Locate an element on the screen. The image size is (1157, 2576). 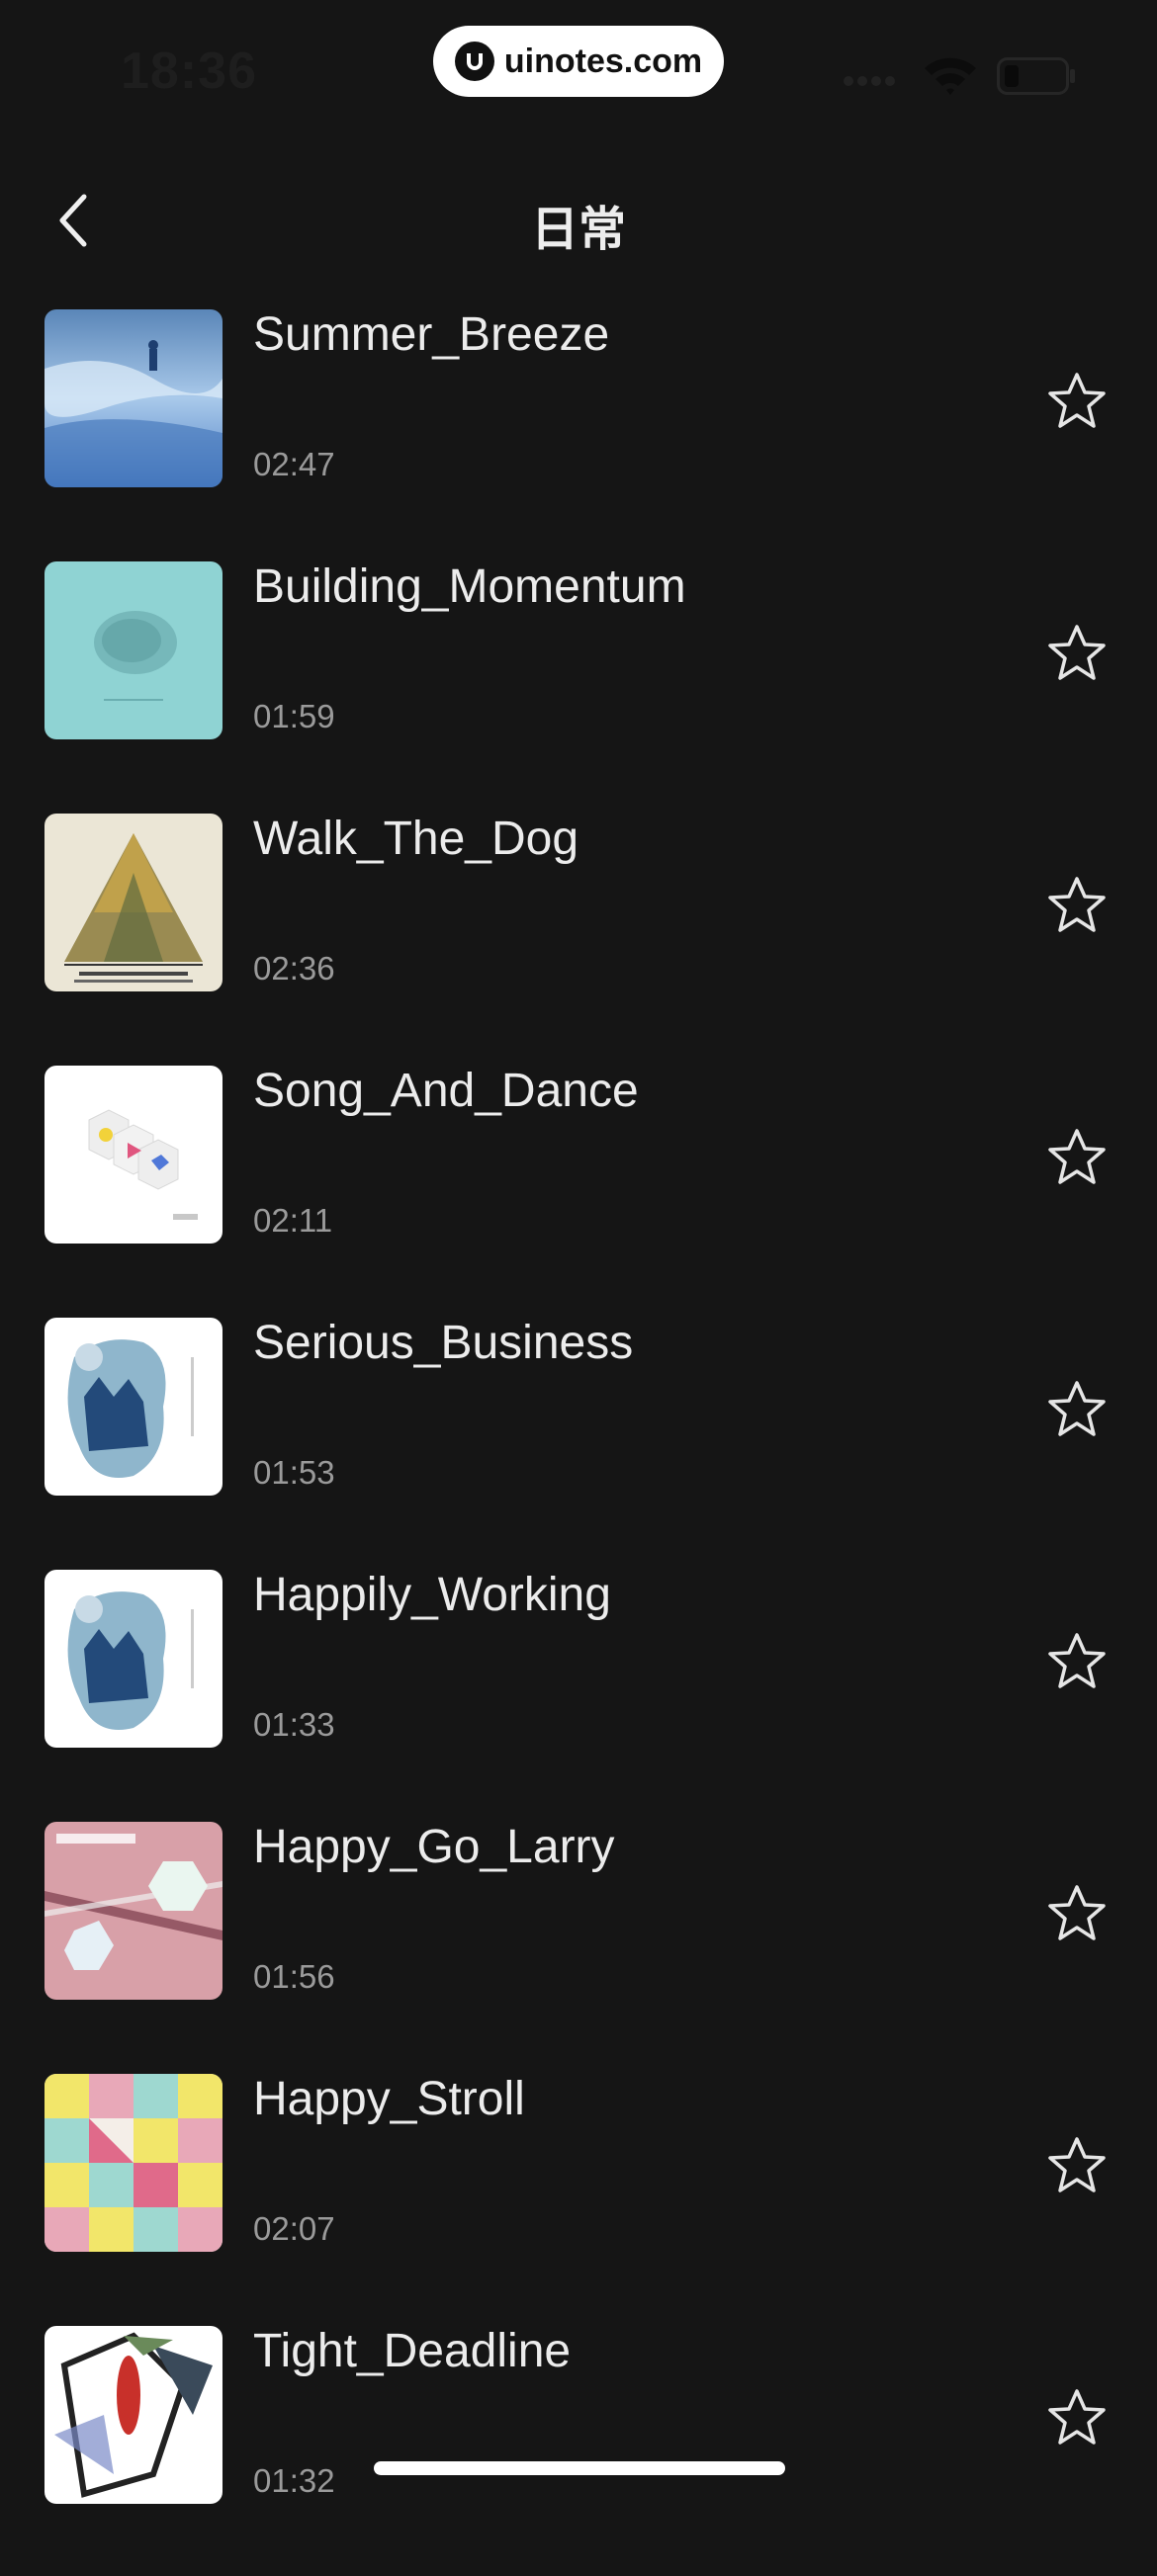
navigation-bar: 日常 is located at coordinates (578, 217).